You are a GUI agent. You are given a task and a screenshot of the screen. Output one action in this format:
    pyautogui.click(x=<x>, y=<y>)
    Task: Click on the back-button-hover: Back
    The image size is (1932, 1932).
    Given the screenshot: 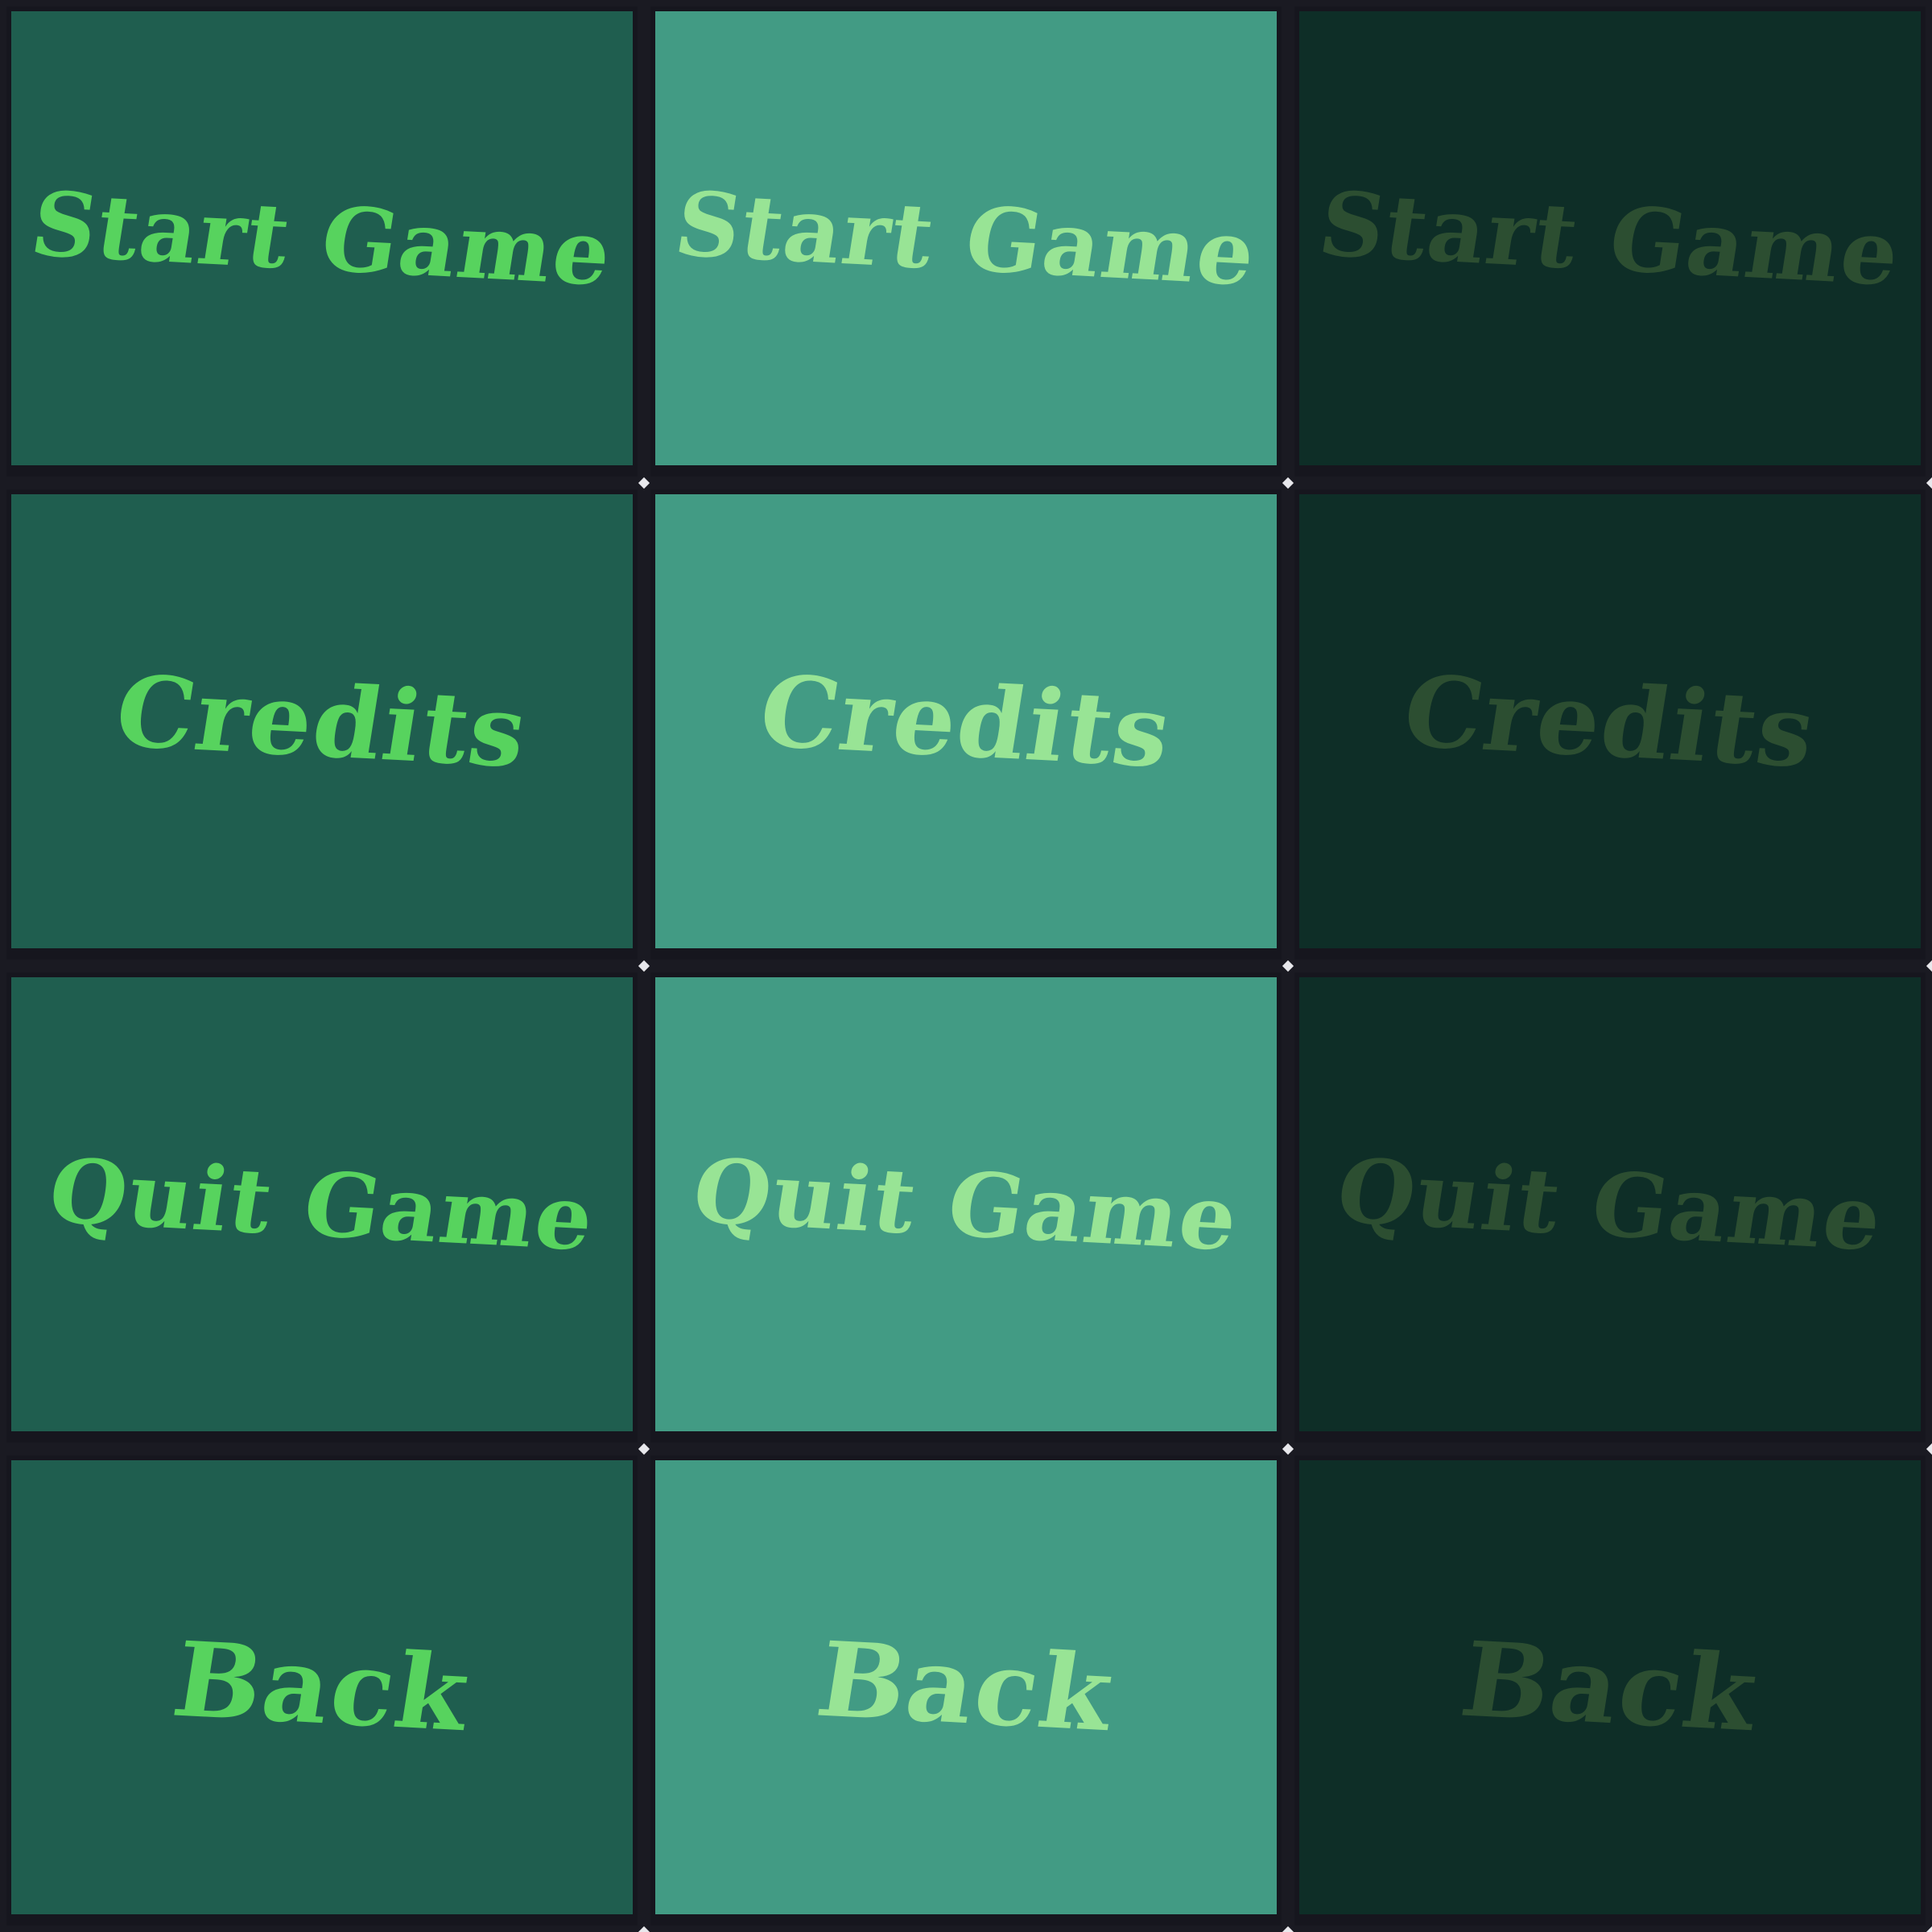 What is the action you would take?
    pyautogui.click(x=966, y=1690)
    